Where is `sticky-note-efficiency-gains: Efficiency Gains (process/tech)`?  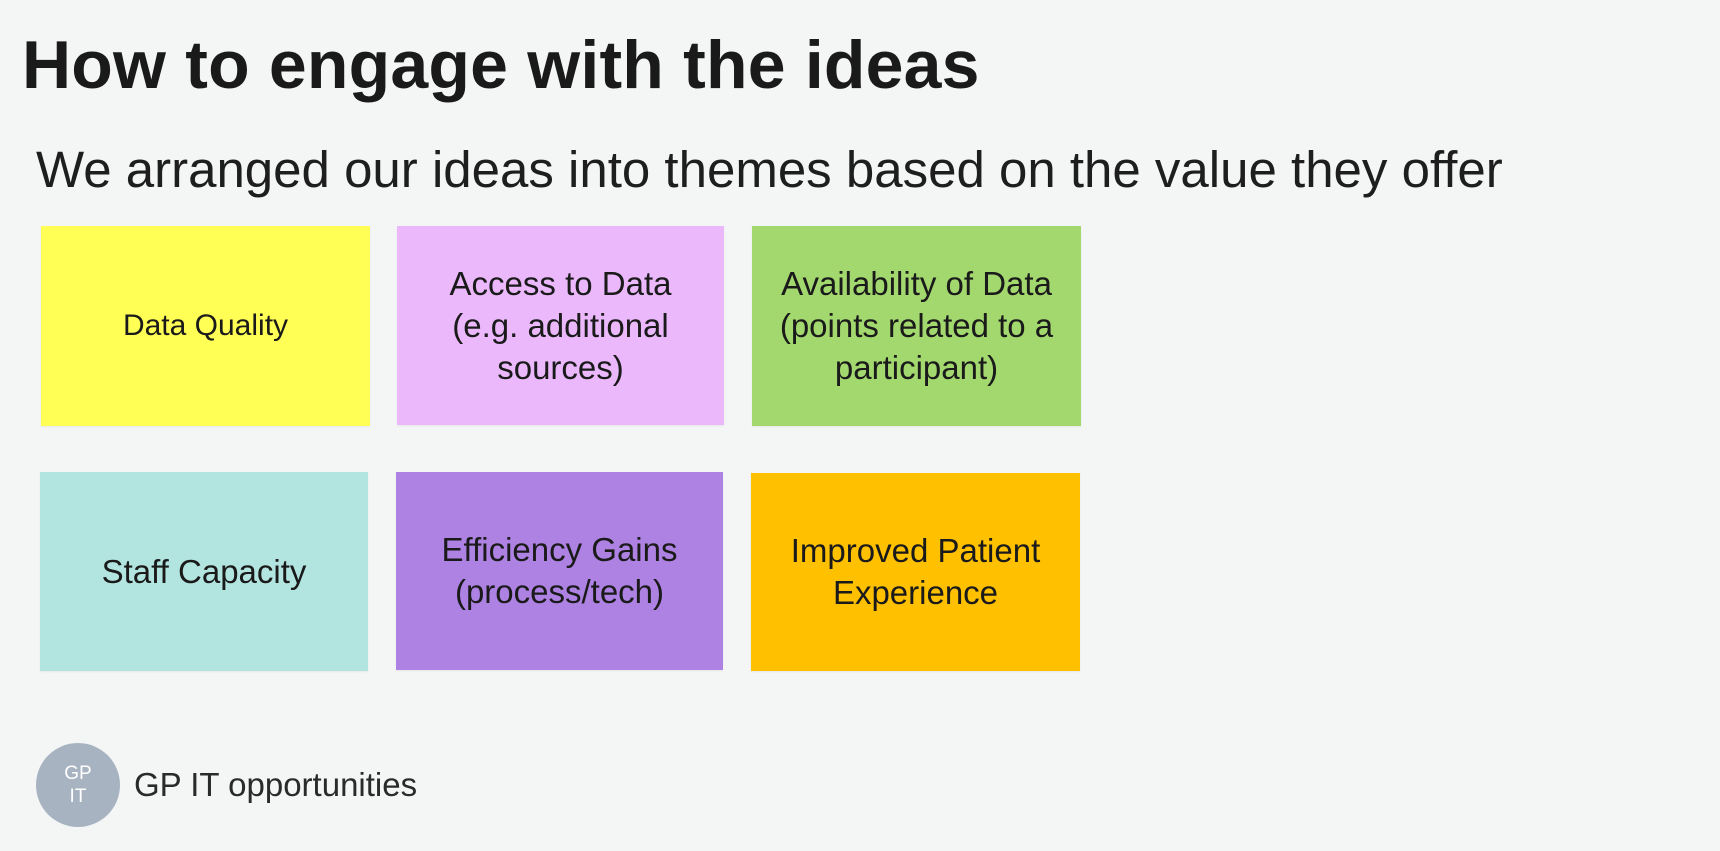
sticky-note-efficiency-gains: Efficiency Gains (process/tech) is located at coordinates (559, 571).